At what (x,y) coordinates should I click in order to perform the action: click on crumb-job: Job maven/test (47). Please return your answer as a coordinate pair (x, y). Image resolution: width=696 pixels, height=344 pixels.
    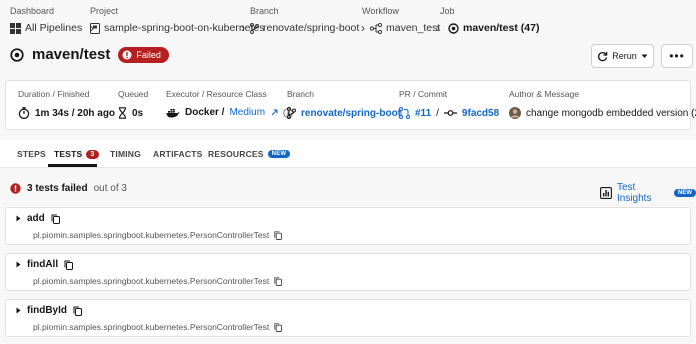
    Looking at the image, I should click on (489, 20).